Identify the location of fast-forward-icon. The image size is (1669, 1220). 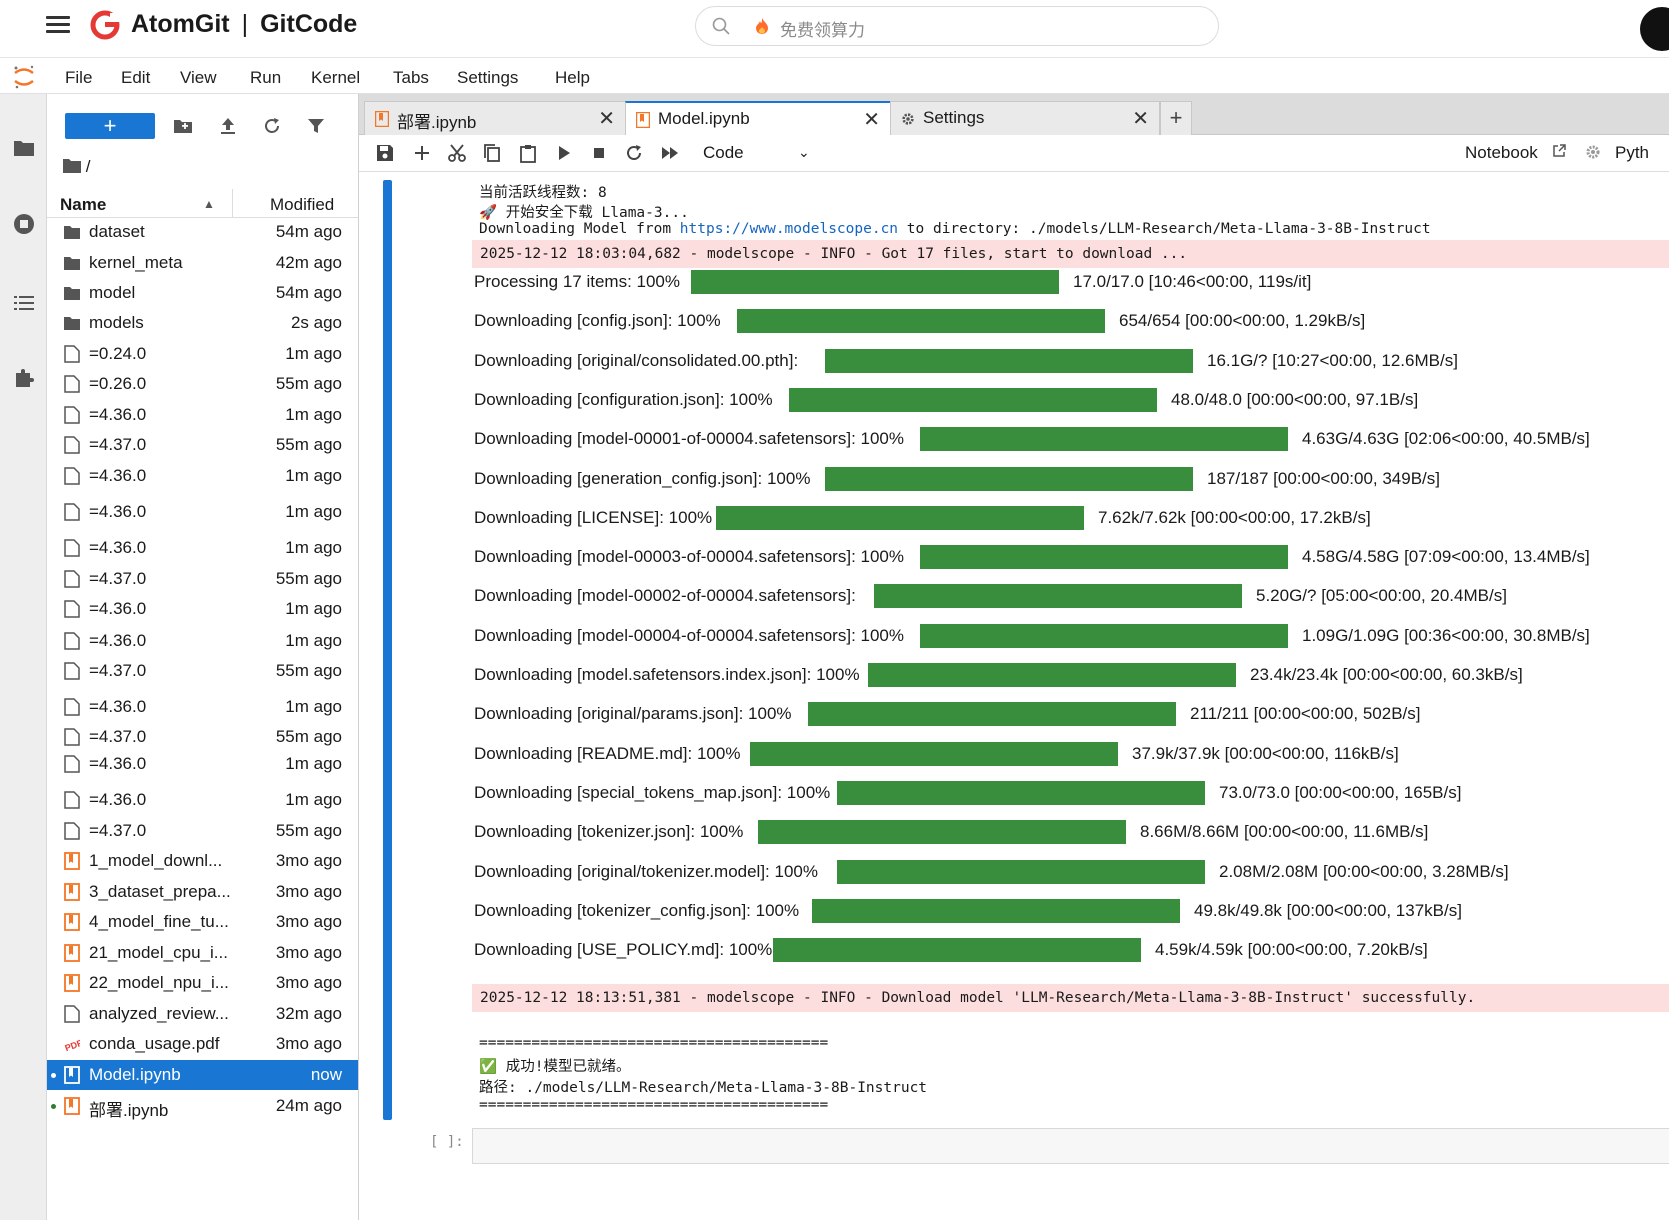
(670, 153).